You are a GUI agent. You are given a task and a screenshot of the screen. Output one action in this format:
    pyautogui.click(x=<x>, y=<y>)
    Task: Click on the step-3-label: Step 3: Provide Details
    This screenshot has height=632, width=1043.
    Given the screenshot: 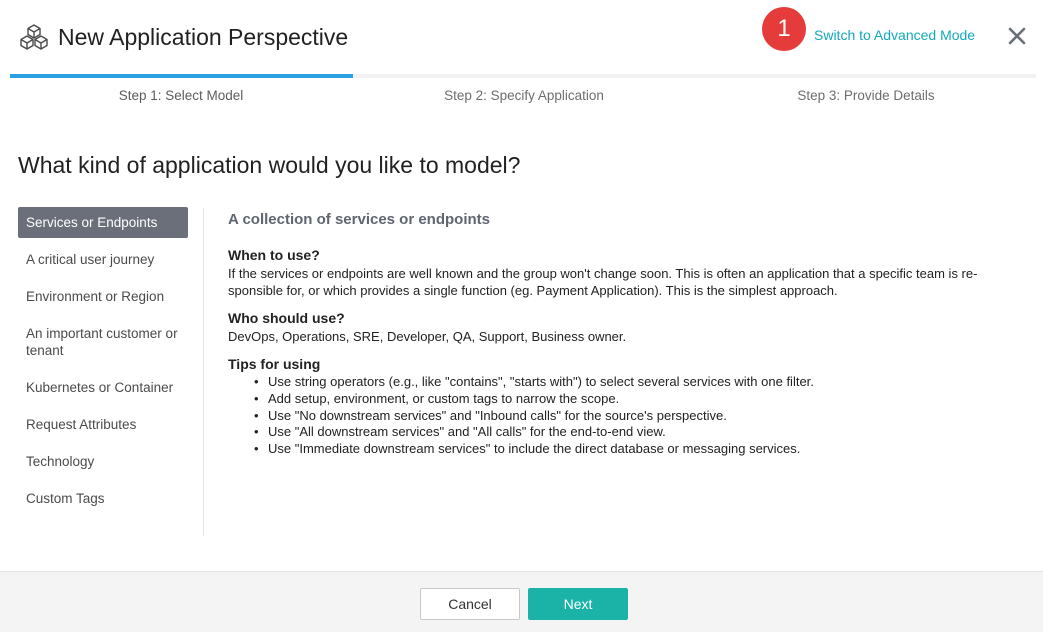 What is the action you would take?
    pyautogui.click(x=866, y=95)
    